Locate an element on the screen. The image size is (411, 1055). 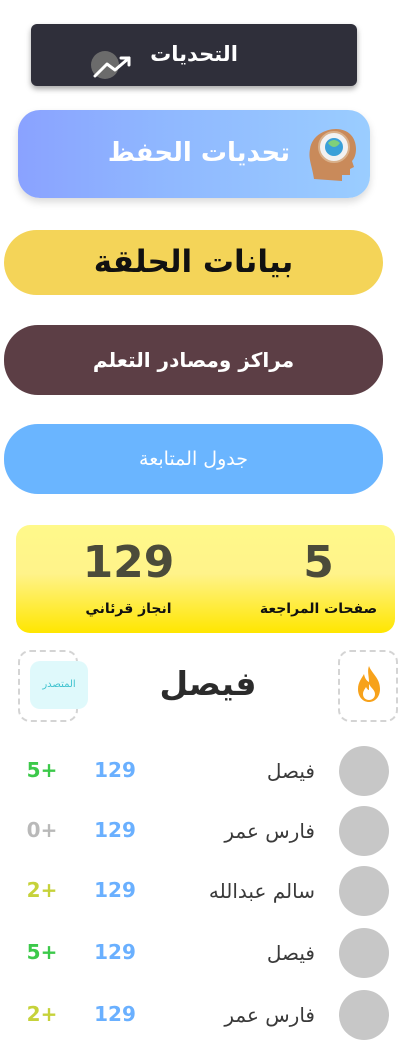
achievement-value: 129 is located at coordinates (128, 562).